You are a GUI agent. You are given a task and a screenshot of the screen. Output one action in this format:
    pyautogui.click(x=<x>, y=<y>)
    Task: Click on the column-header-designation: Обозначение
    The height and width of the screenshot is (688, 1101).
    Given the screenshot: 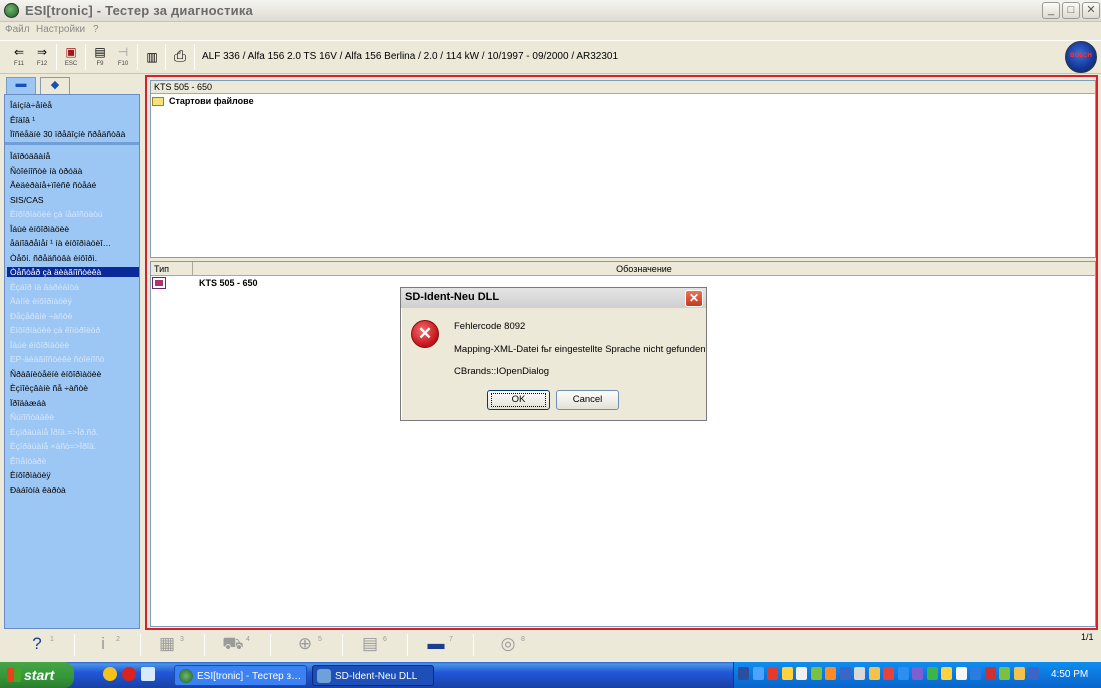 What is the action you would take?
    pyautogui.click(x=644, y=269)
    